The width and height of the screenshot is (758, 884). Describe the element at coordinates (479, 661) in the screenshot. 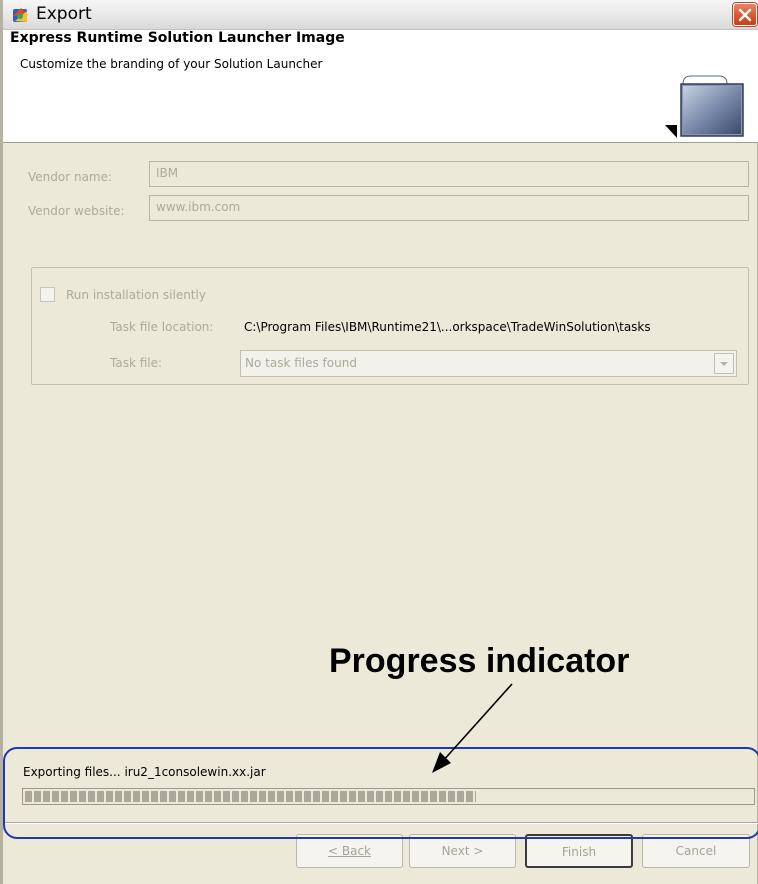

I see `annotation-label: Progress indicator` at that location.